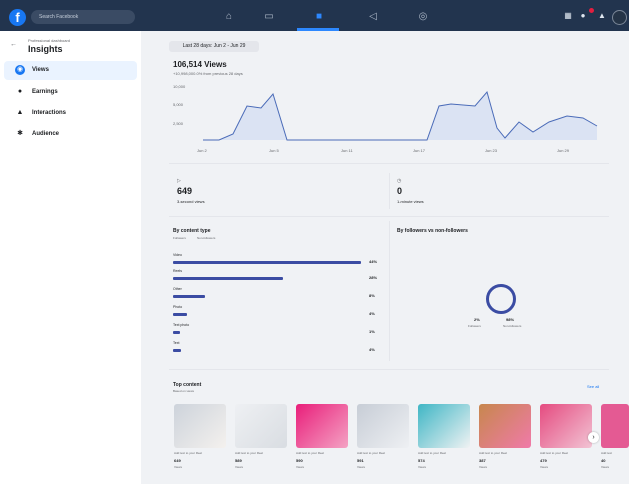  Describe the element at coordinates (70, 92) in the screenshot. I see `sidebar-item-earnings: ● Earnings` at that location.